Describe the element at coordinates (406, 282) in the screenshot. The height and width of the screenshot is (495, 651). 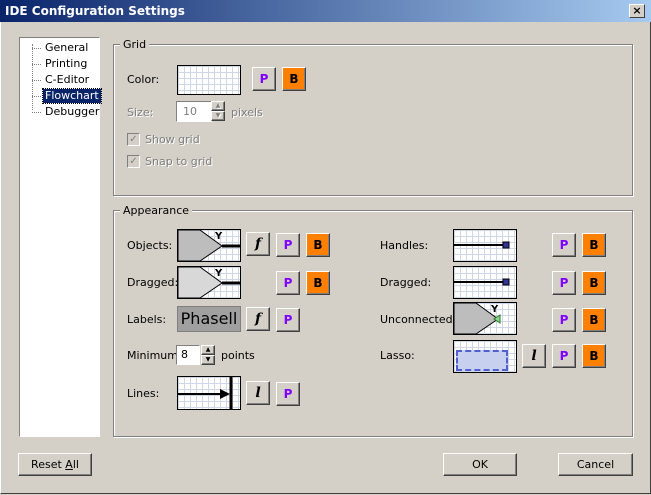
I see `dragged-handles-label: Dragged:` at that location.